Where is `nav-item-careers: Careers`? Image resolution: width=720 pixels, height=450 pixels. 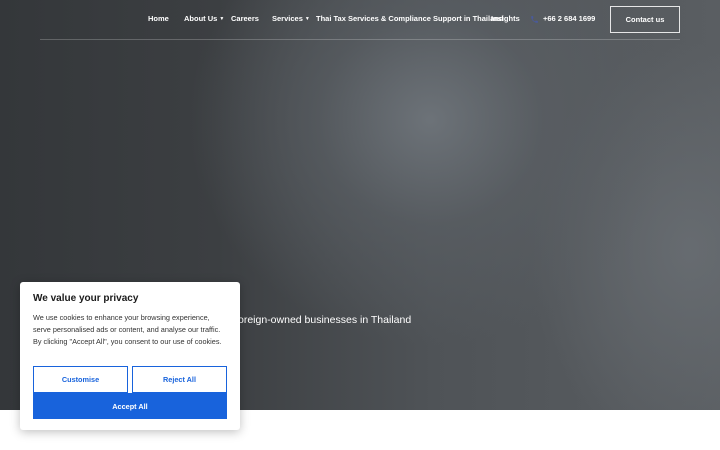 nav-item-careers: Careers is located at coordinates (245, 19).